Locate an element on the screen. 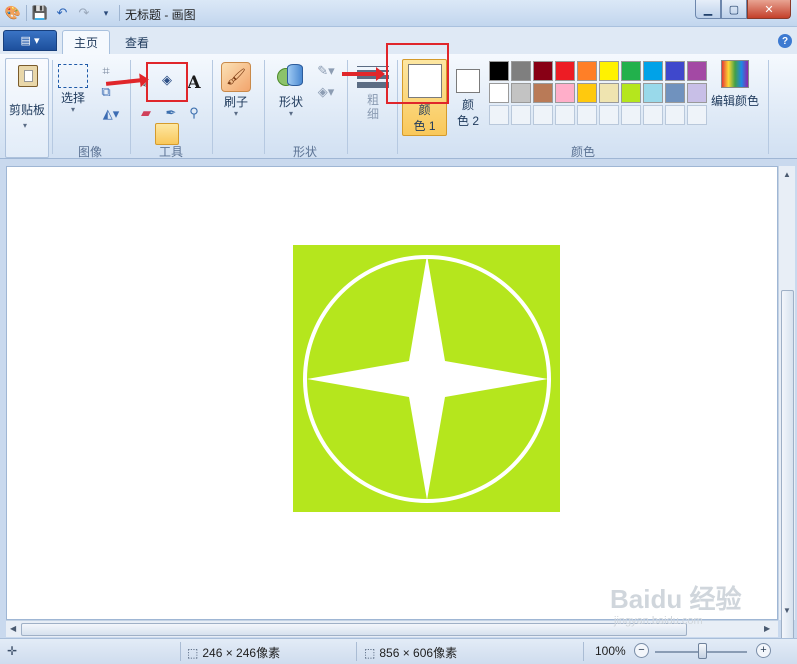 This screenshot has width=797, height=664. select-label: 选择 is located at coordinates (72, 98).